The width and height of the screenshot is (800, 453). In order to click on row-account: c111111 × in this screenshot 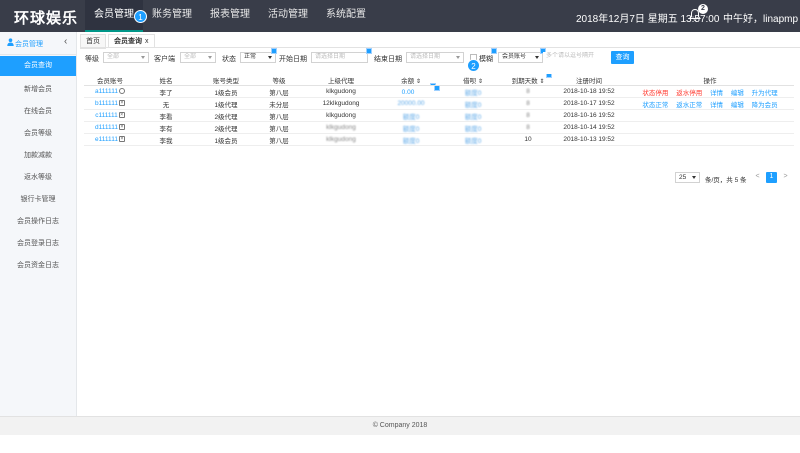, I will do `click(110, 115)`.